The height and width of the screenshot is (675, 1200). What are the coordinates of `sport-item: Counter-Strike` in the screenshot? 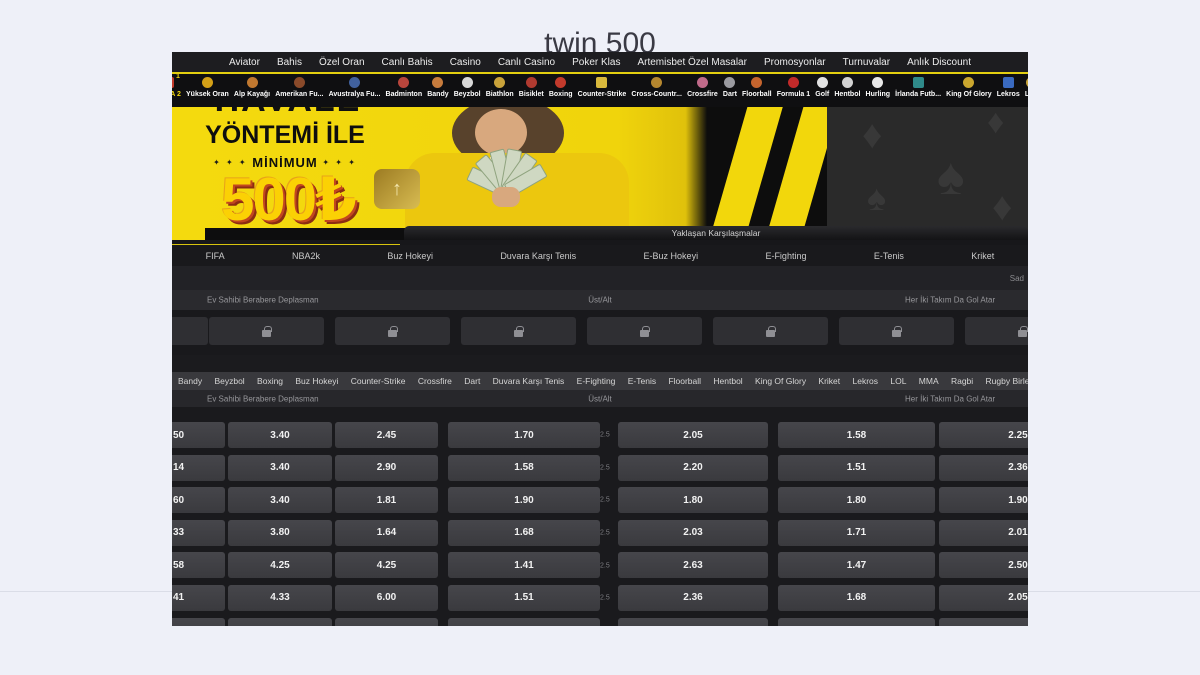 It's located at (602, 87).